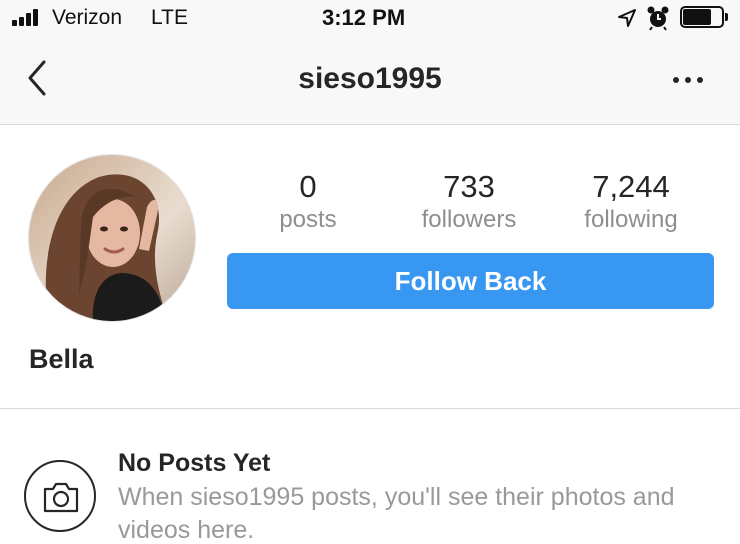 The height and width of the screenshot is (544, 740). What do you see at coordinates (370, 408) in the screenshot?
I see `section-divider` at bounding box center [370, 408].